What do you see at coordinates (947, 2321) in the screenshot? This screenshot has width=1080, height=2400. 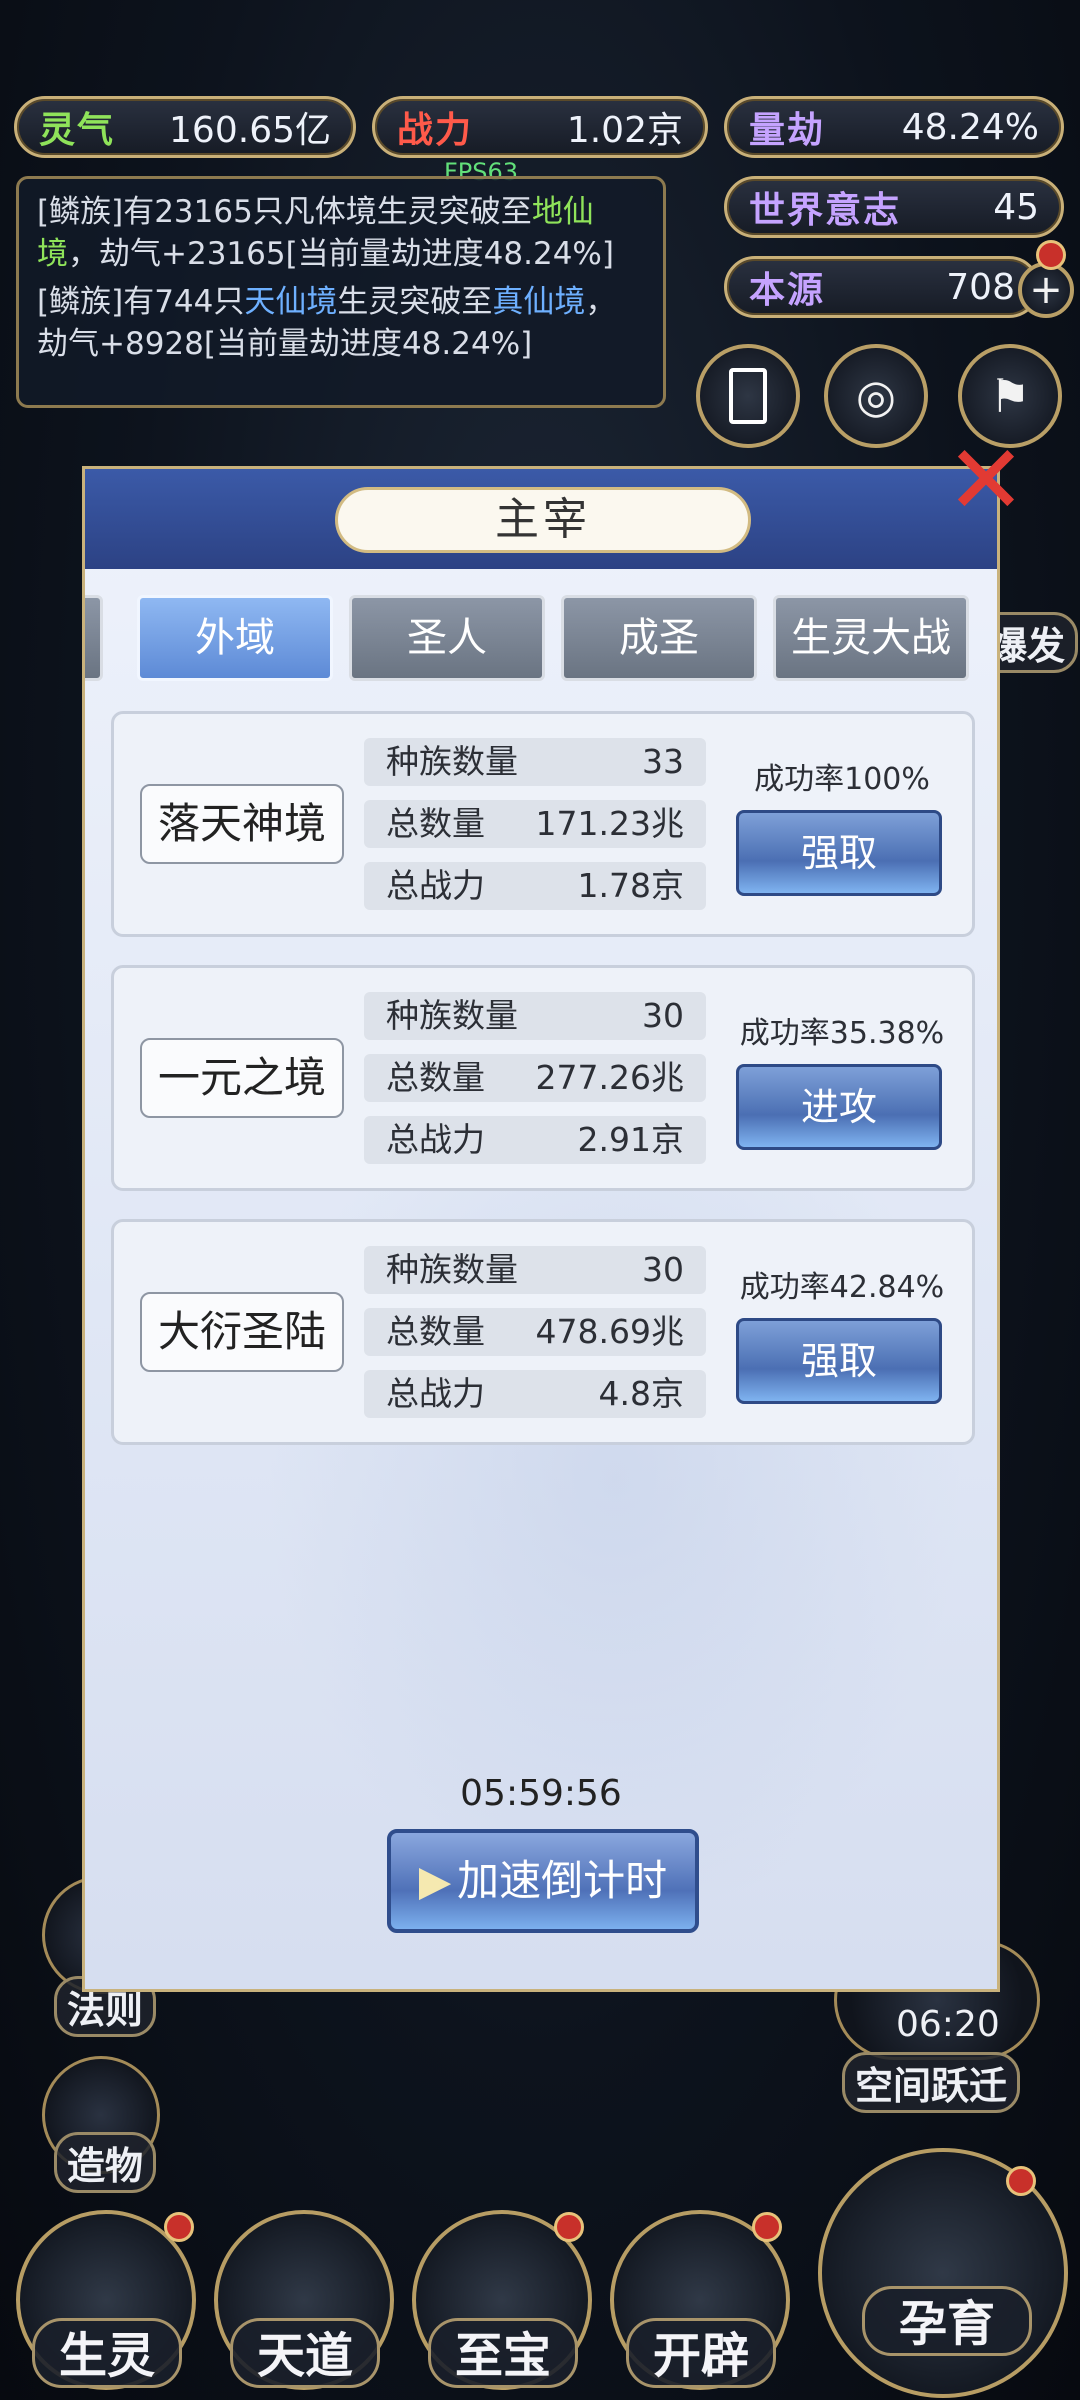 I see `bottom-nav-yunyu-label: 孕育` at bounding box center [947, 2321].